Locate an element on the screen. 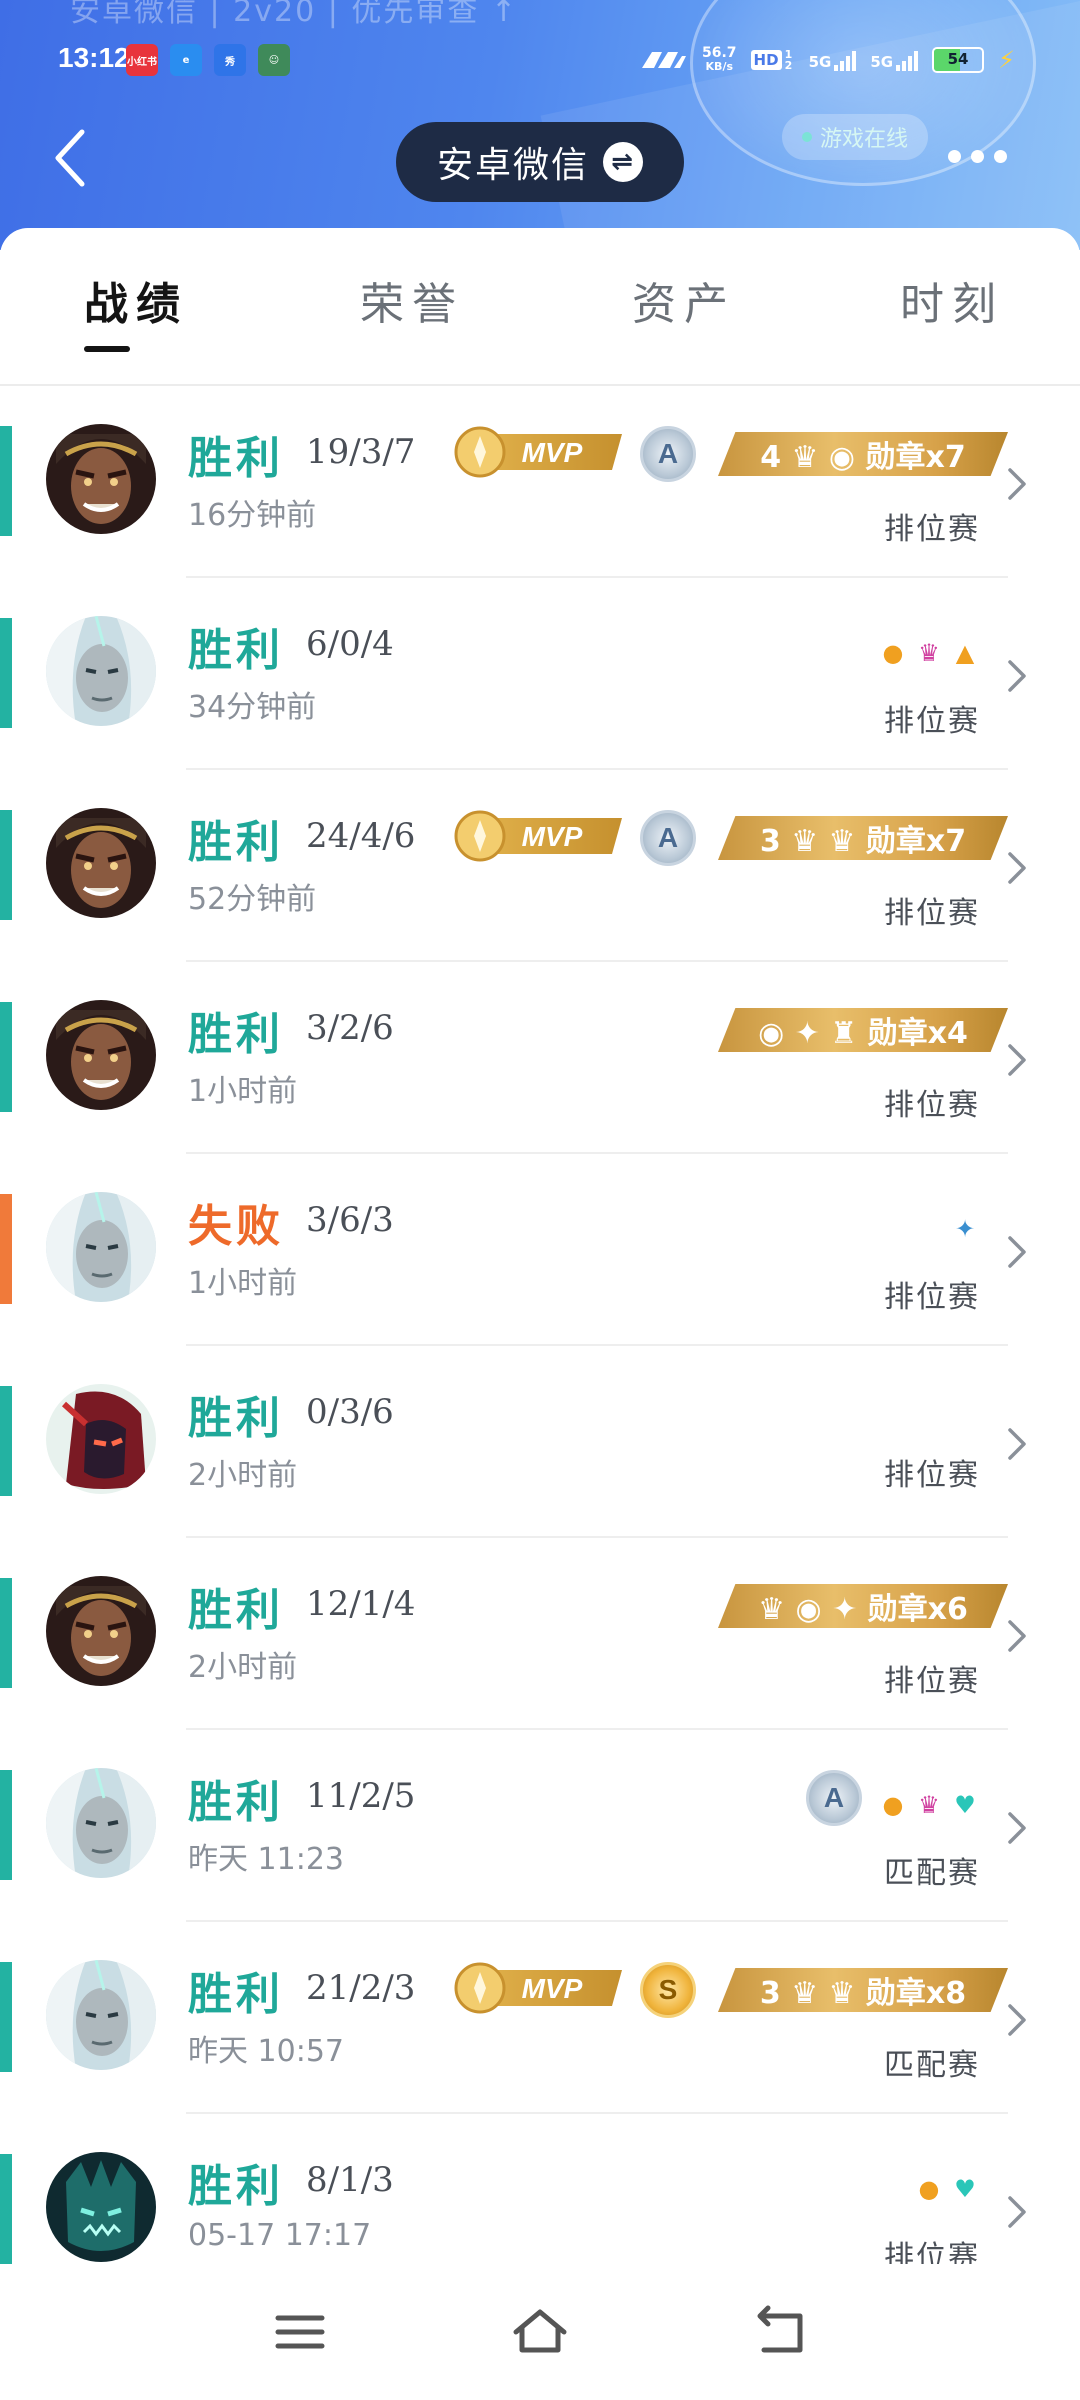 Image resolution: width=1080 pixels, height=2400 pixels. honor-icons: ● ♥ is located at coordinates (947, 2189).